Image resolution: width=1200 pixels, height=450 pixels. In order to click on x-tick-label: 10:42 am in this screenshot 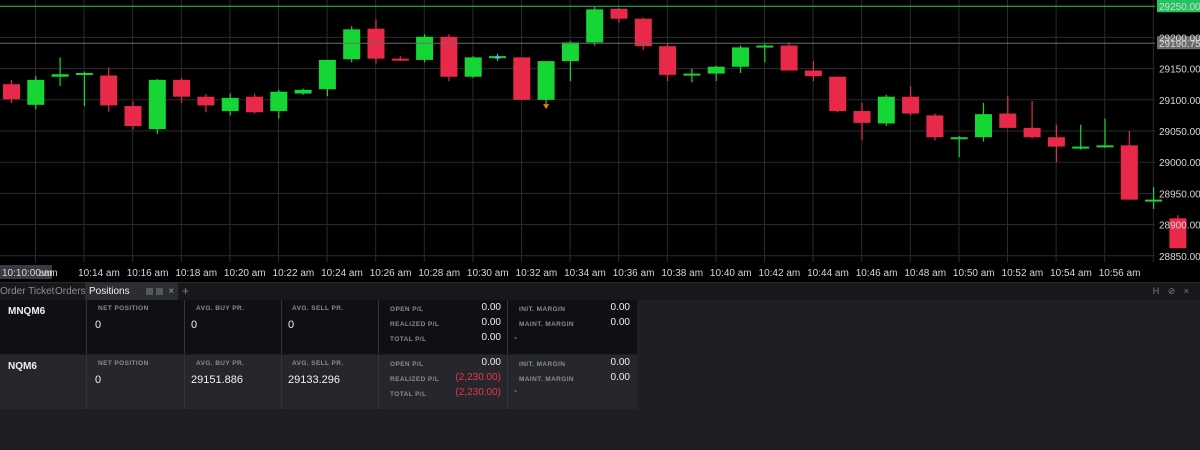, I will do `click(780, 273)`.